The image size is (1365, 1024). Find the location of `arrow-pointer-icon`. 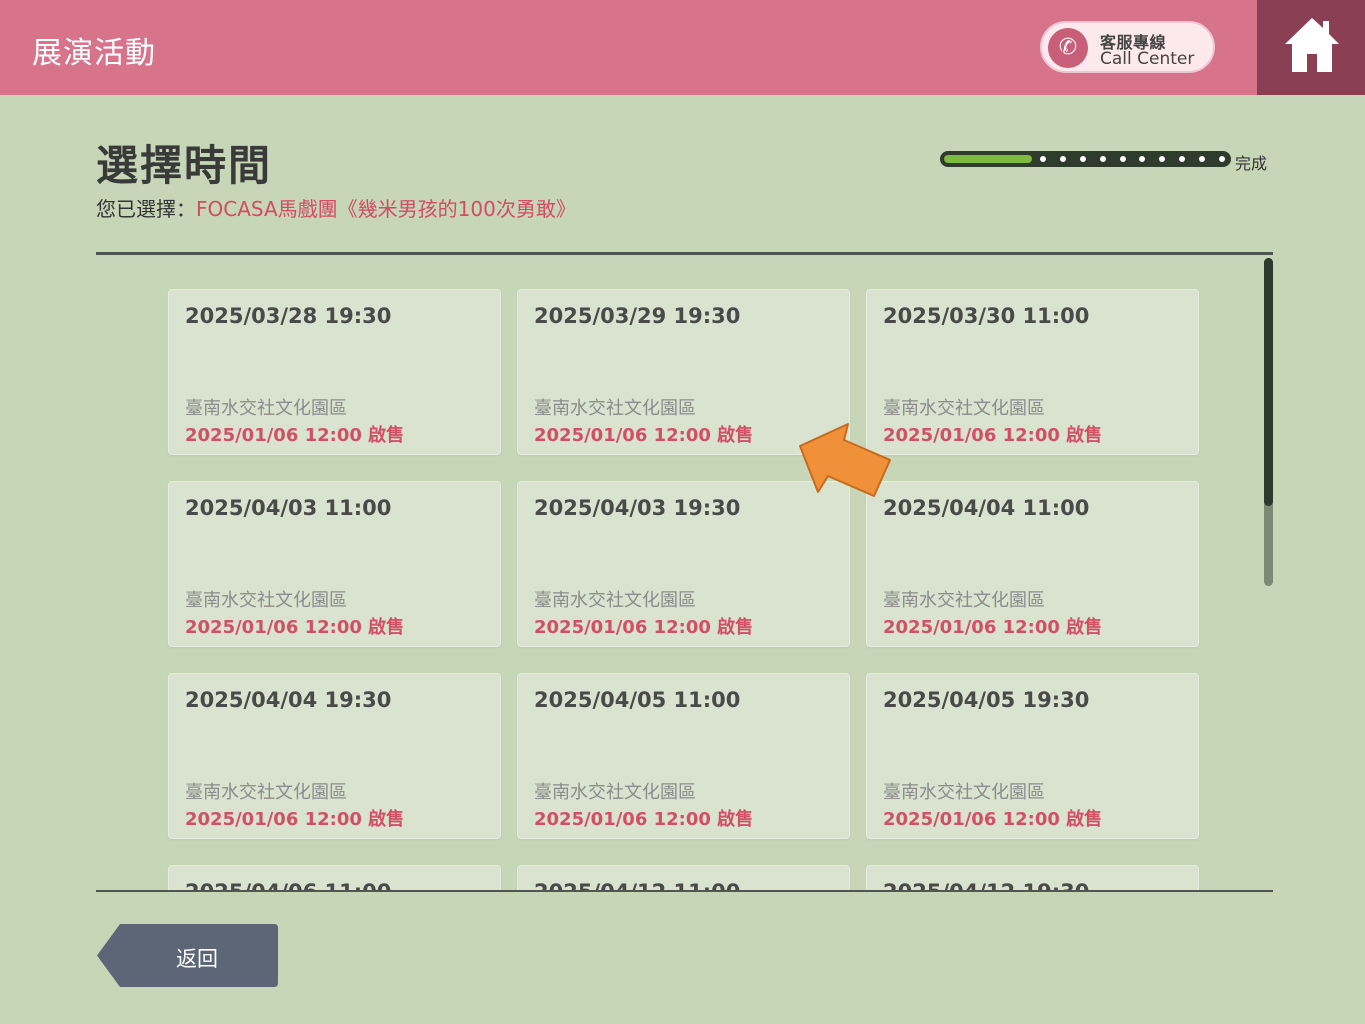

arrow-pointer-icon is located at coordinates (845, 460).